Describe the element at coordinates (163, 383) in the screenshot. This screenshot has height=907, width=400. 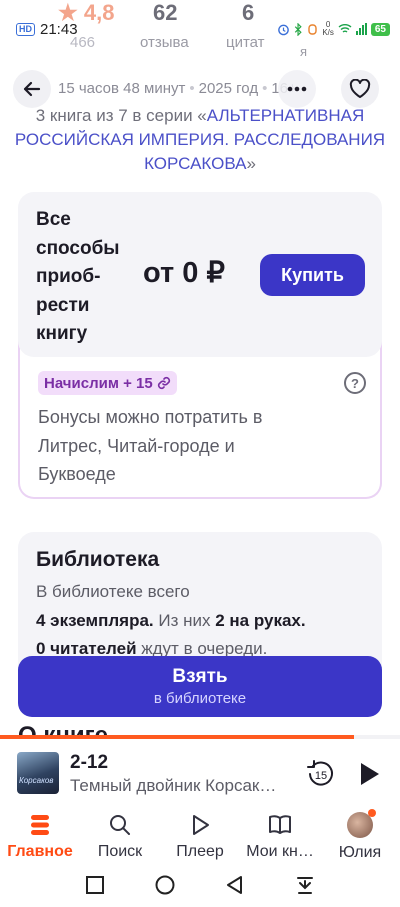
I see `link-icon` at that location.